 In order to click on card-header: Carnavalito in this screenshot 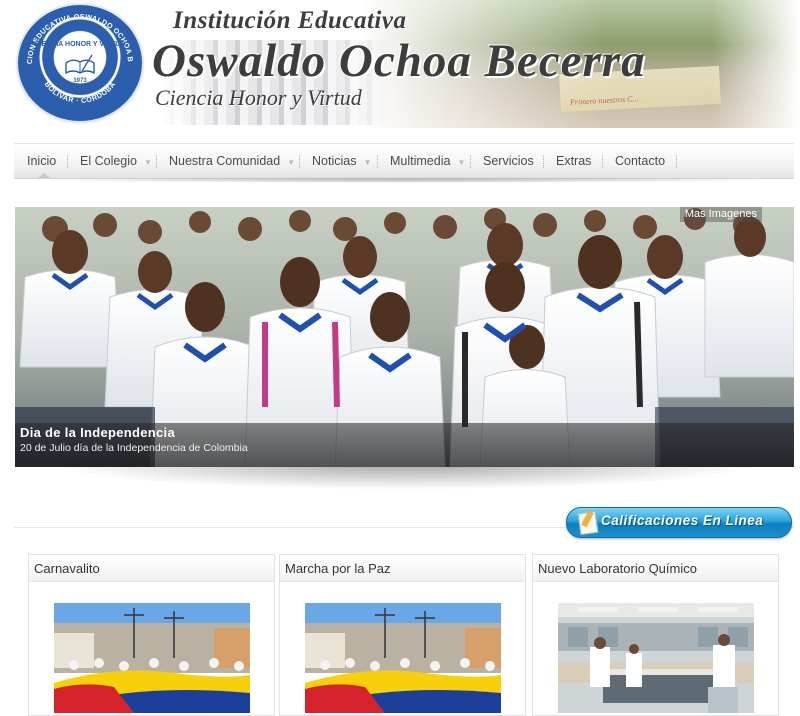, I will do `click(151, 568)`.